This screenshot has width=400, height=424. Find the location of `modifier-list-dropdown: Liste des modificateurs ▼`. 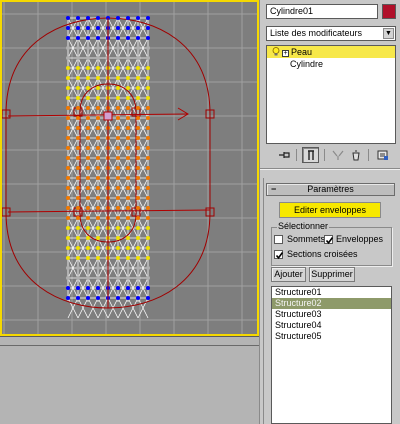

modifier-list-dropdown: Liste des modificateurs ▼ is located at coordinates (331, 33).